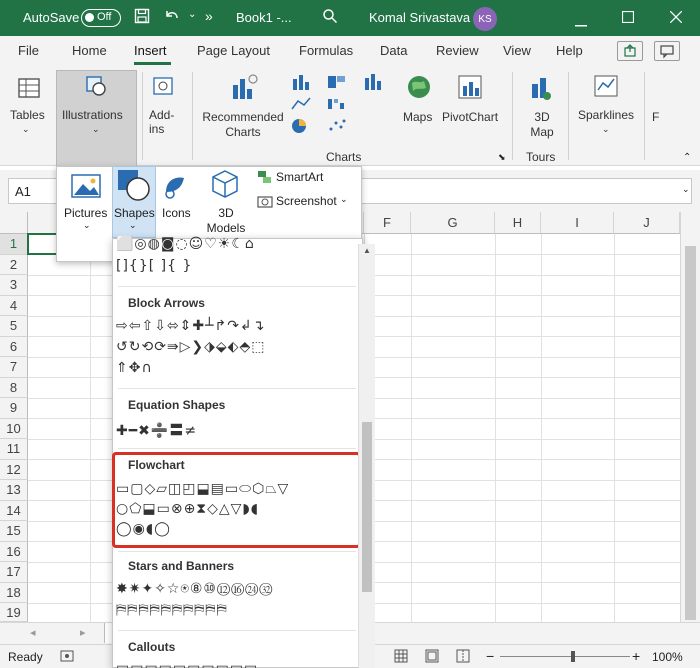 The height and width of the screenshot is (668, 700). Describe the element at coordinates (690, 433) in the screenshot. I see `scrollbar-thumb` at that location.